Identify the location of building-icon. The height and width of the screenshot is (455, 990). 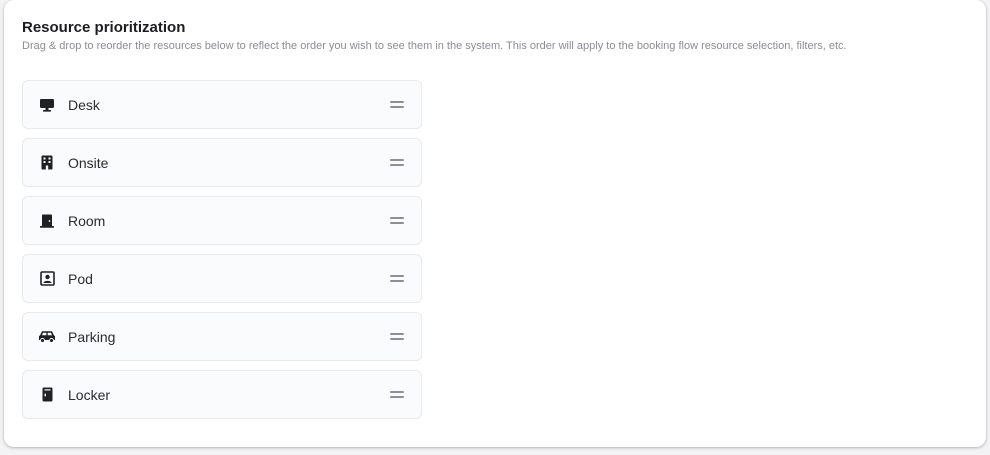
(47, 163).